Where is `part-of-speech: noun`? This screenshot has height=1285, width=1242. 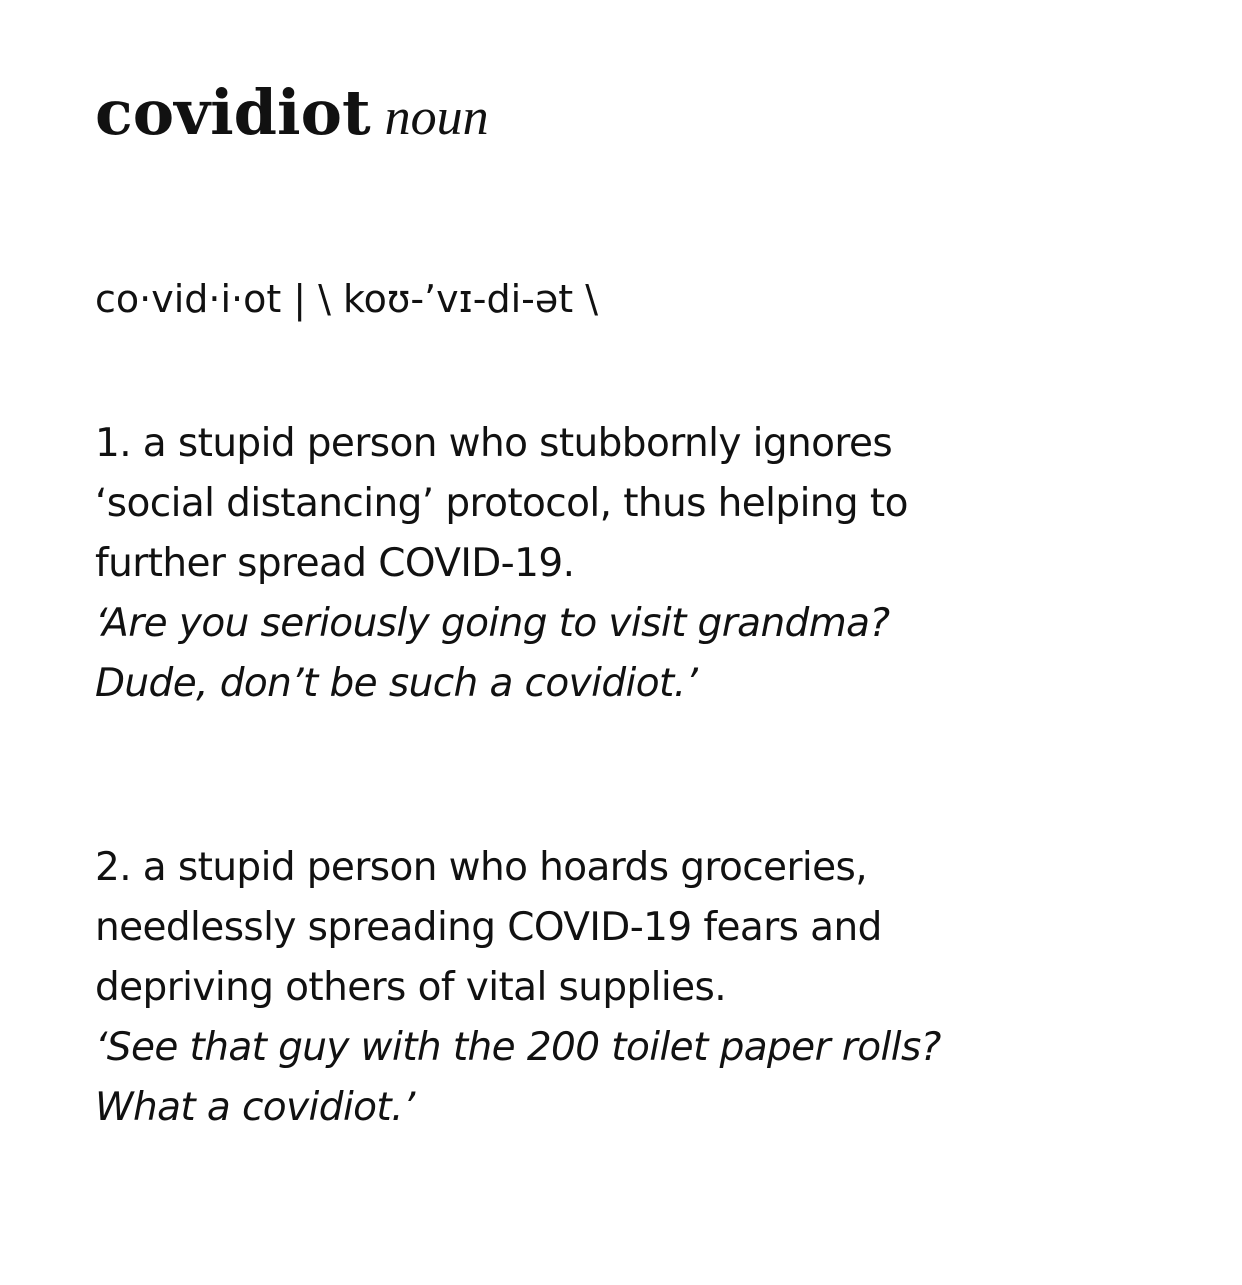
part-of-speech: noun is located at coordinates (436, 117).